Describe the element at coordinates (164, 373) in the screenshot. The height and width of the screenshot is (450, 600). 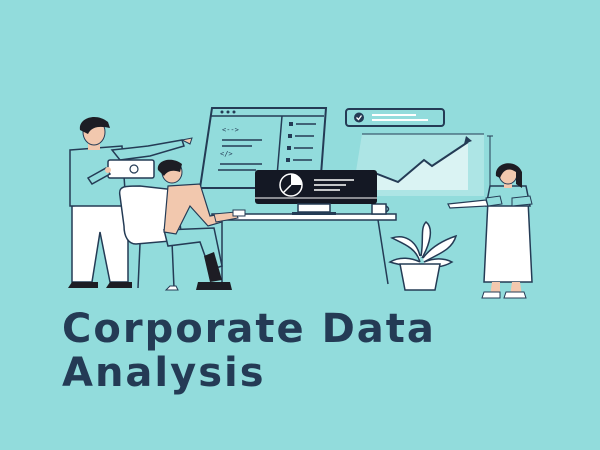
I see `title-line-2: Analysis` at that location.